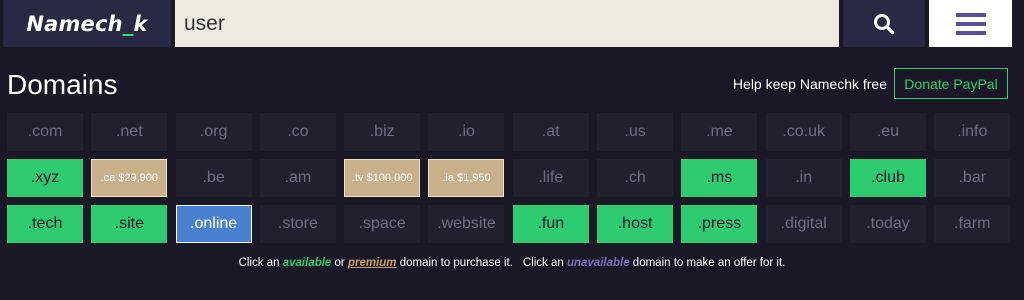  What do you see at coordinates (719, 132) in the screenshot?
I see `domain-tile: .me` at bounding box center [719, 132].